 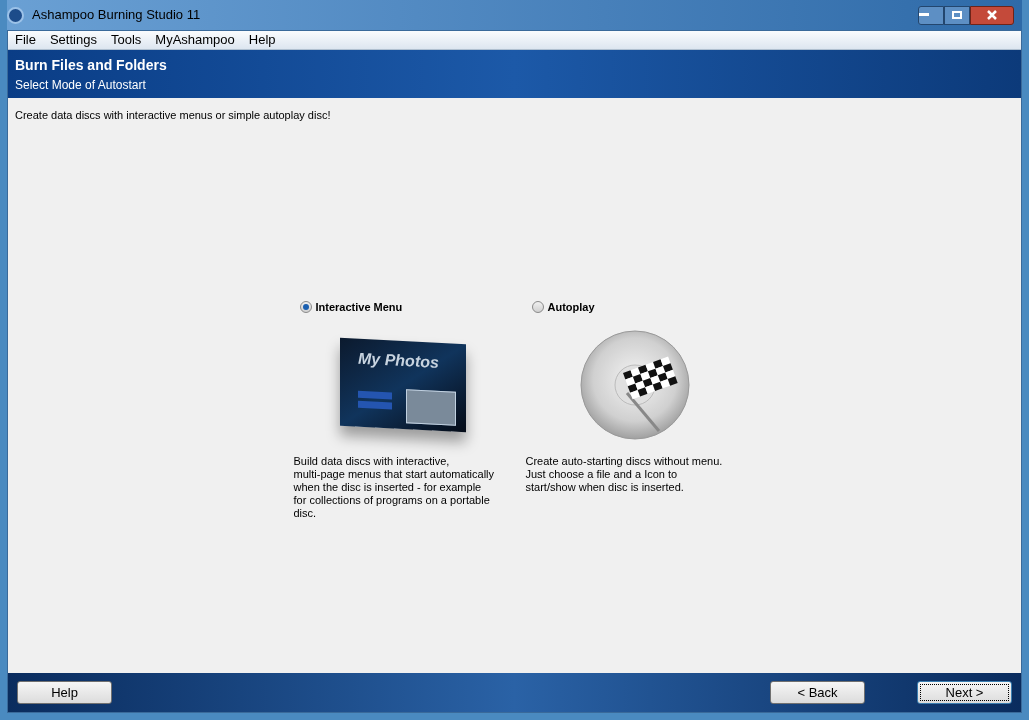 I want to click on next-button: Next >, so click(x=964, y=692).